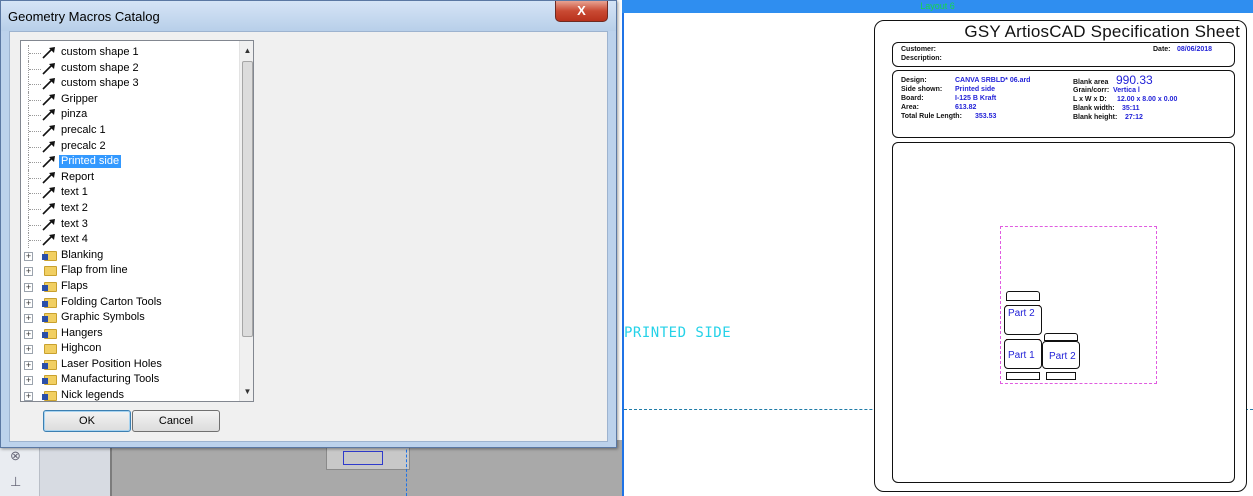 The height and width of the screenshot is (496, 1253). Describe the element at coordinates (246, 50) in the screenshot. I see `scroll-up-icon: ▲` at that location.